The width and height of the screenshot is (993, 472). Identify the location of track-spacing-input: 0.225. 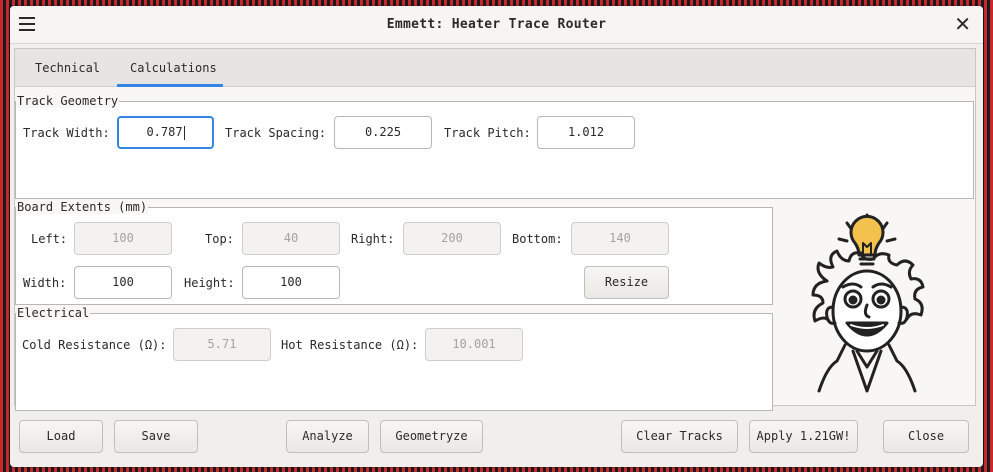
(383, 132).